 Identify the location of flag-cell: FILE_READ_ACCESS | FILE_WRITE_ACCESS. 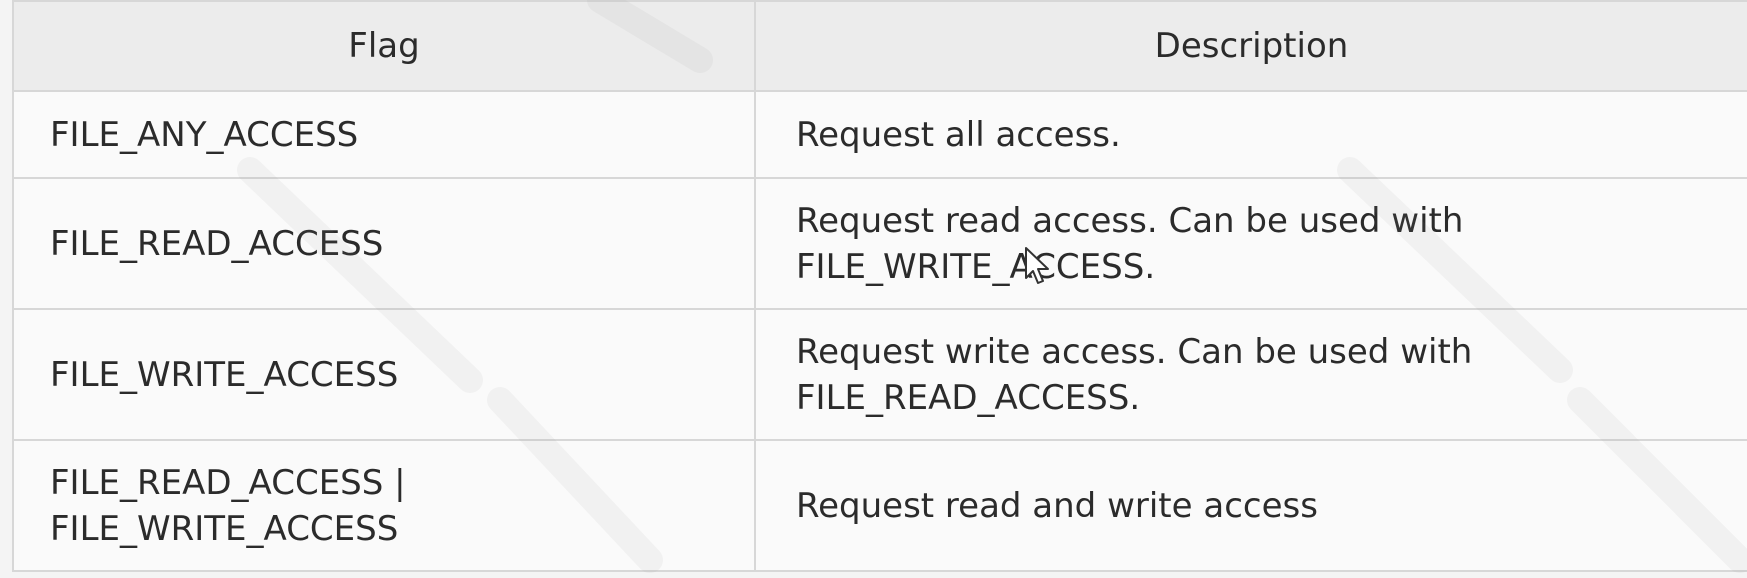
(384, 505).